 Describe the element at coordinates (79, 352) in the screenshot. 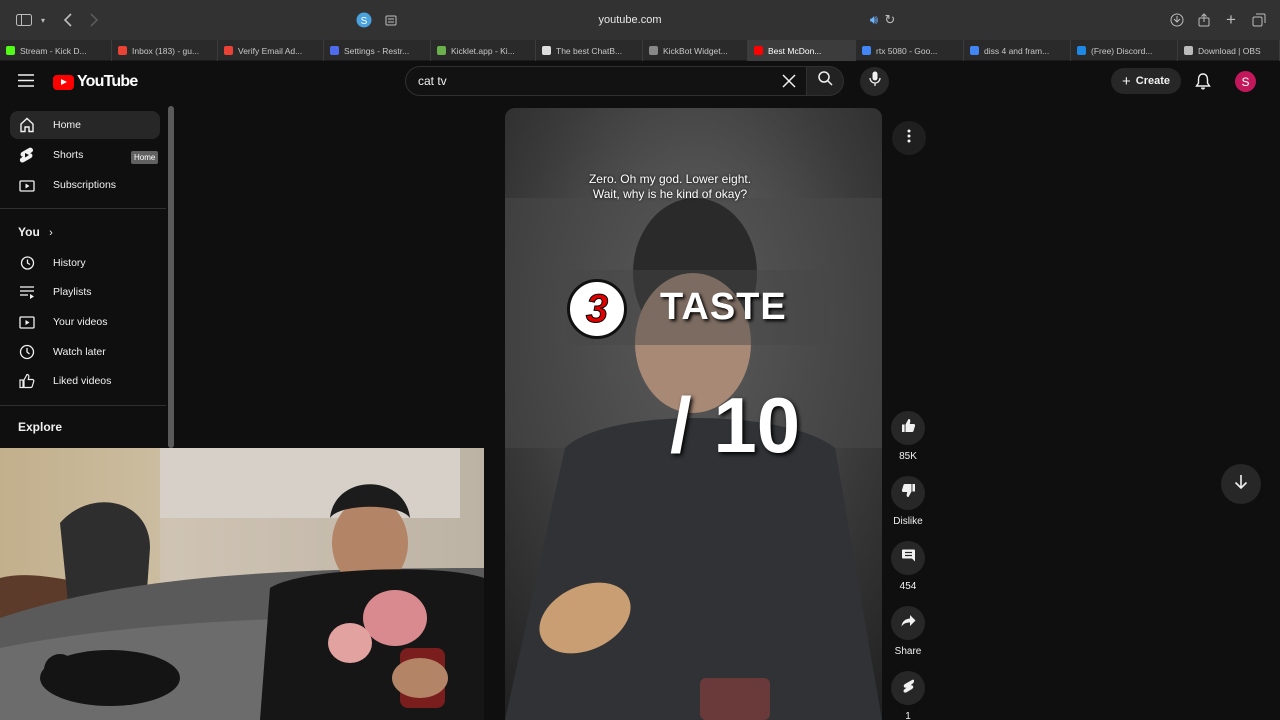

I see `sidebar-item-label: Watch later` at that location.